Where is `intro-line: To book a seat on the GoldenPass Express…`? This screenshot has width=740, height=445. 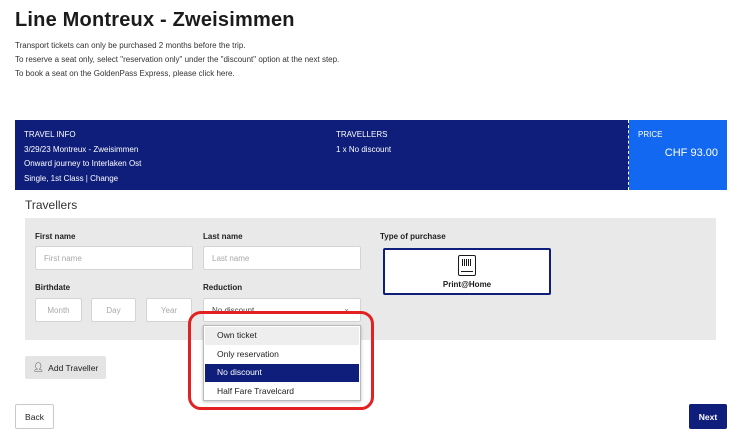
intro-line: To book a seat on the GoldenPass Express… is located at coordinates (125, 73).